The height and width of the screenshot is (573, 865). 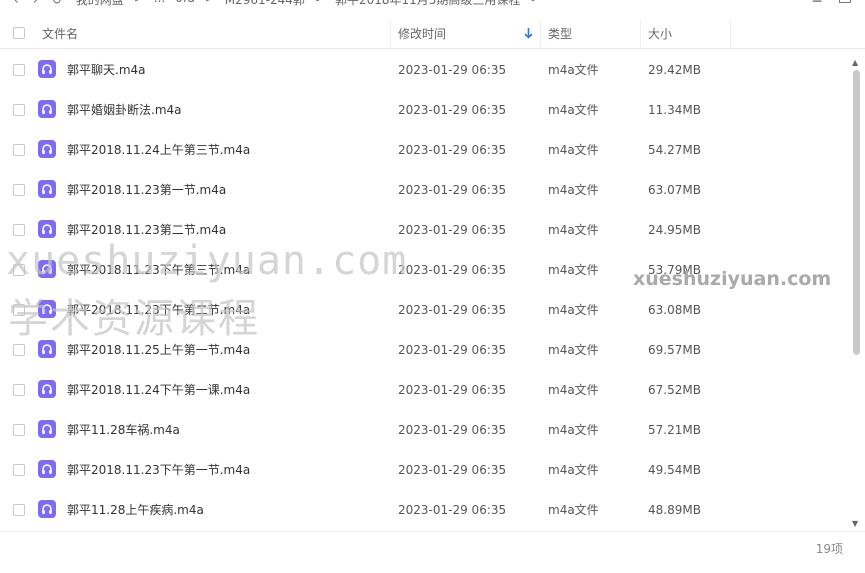 I want to click on file-size: 48.89MB, so click(x=674, y=510).